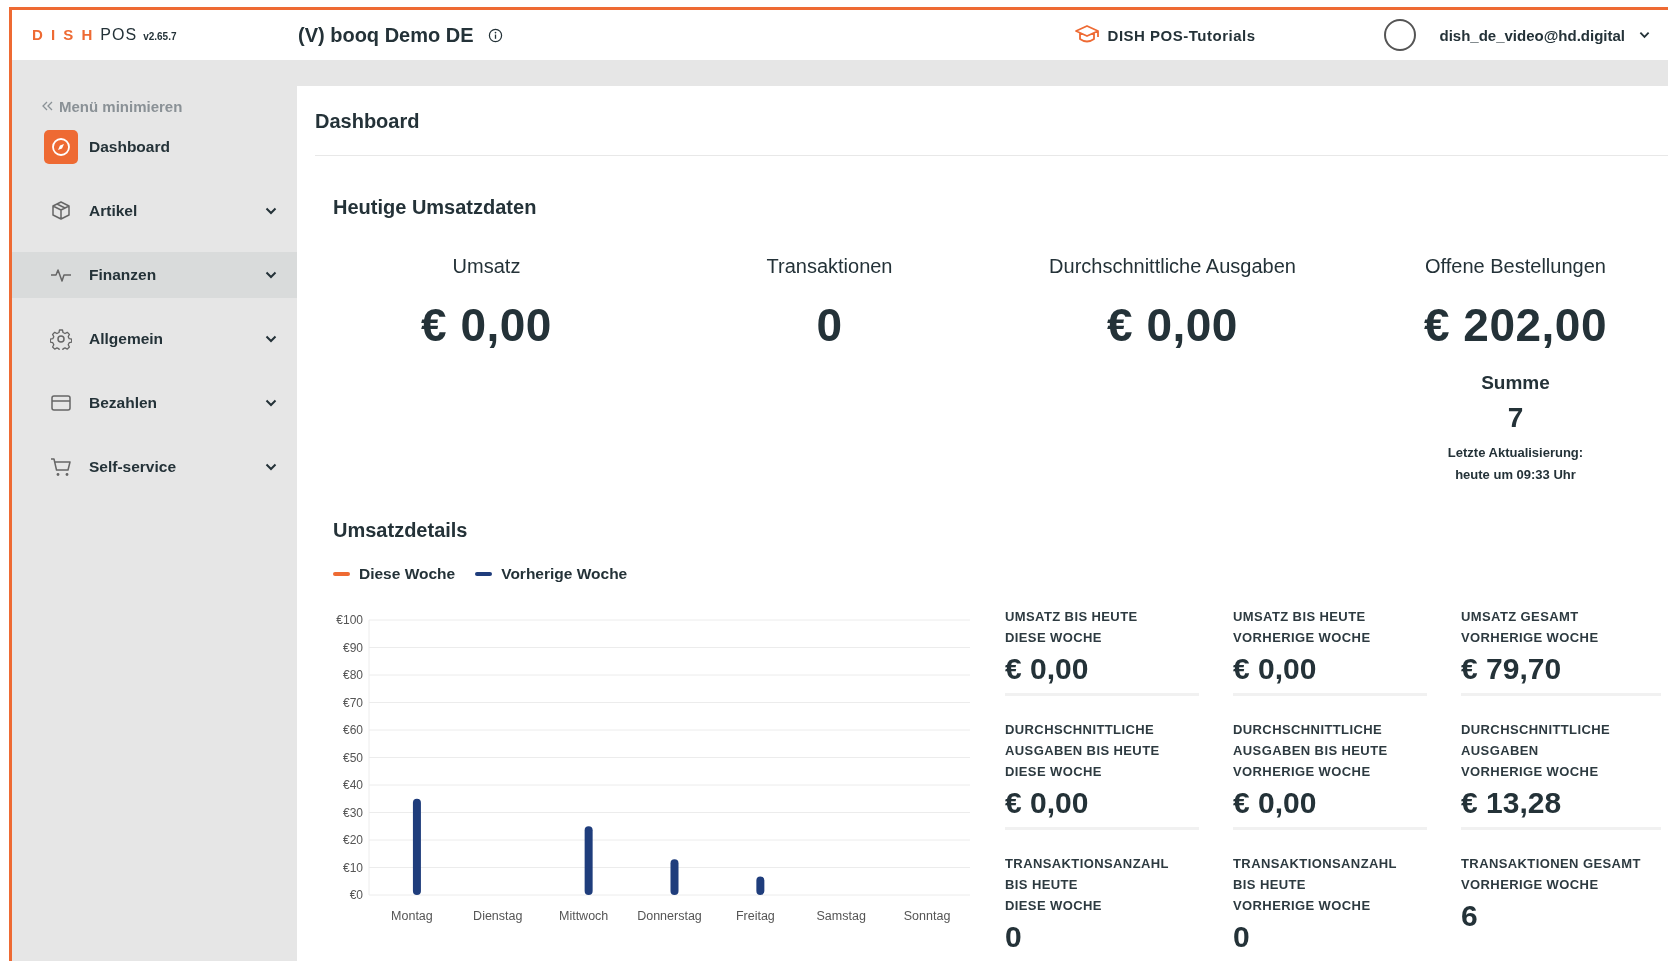 Image resolution: width=1668 pixels, height=961 pixels. Describe the element at coordinates (1087, 885) in the screenshot. I see `stat-label: TRANSAKTIONSANZAHL BIS HEUTE DIESE WOCHE` at that location.